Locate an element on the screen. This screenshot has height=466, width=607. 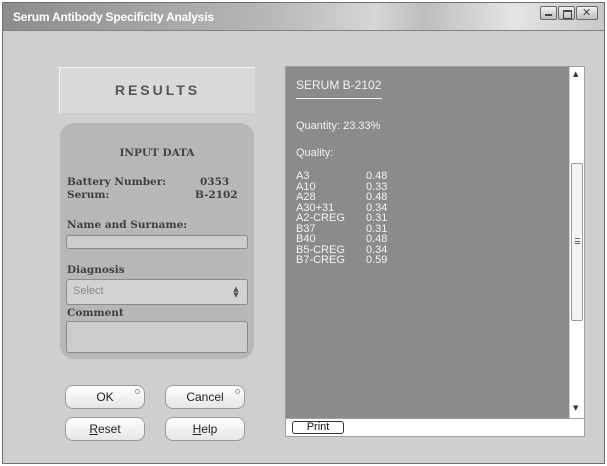
grip-icon is located at coordinates (577, 241).